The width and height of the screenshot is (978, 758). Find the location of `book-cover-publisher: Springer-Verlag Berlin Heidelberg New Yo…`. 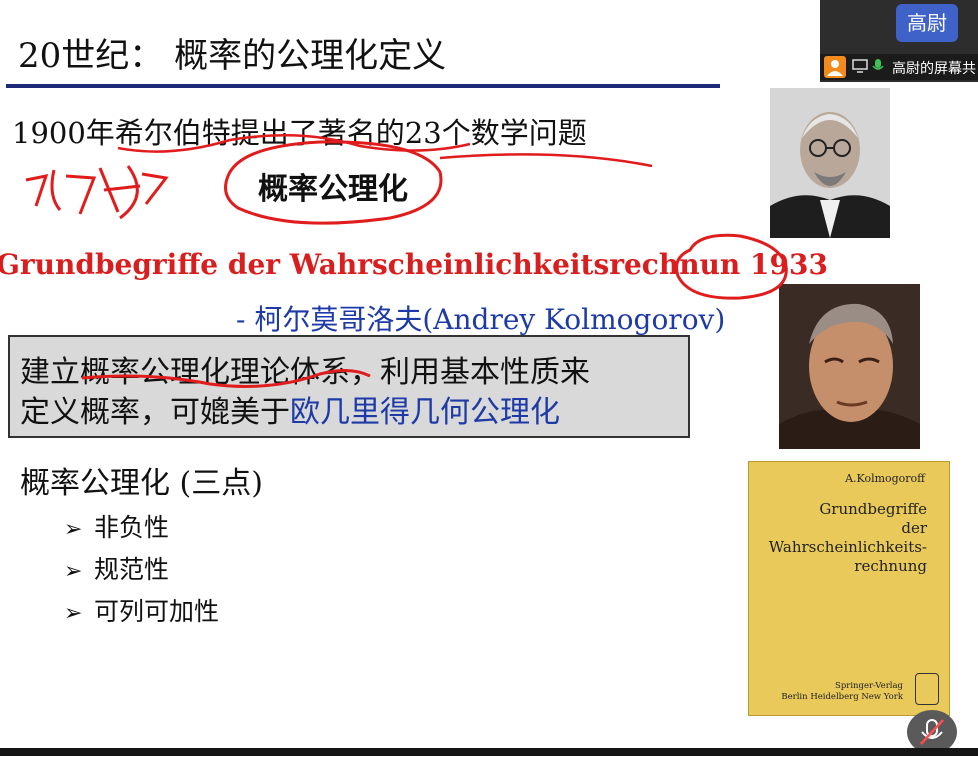

book-cover-publisher: Springer-Verlag Berlin Heidelberg New Yo… is located at coordinates (842, 692).